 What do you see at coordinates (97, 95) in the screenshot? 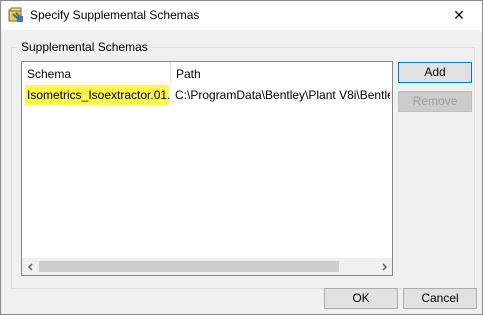
I see `schema-cell: Isometrics_Isoextractor.01.07` at bounding box center [97, 95].